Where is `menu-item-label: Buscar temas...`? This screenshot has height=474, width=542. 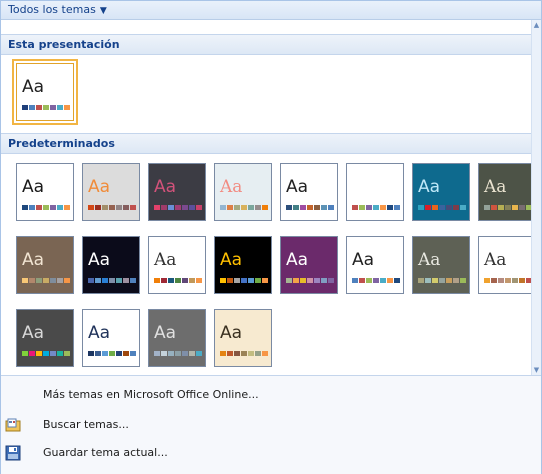 menu-item-label: Buscar temas... is located at coordinates (86, 424).